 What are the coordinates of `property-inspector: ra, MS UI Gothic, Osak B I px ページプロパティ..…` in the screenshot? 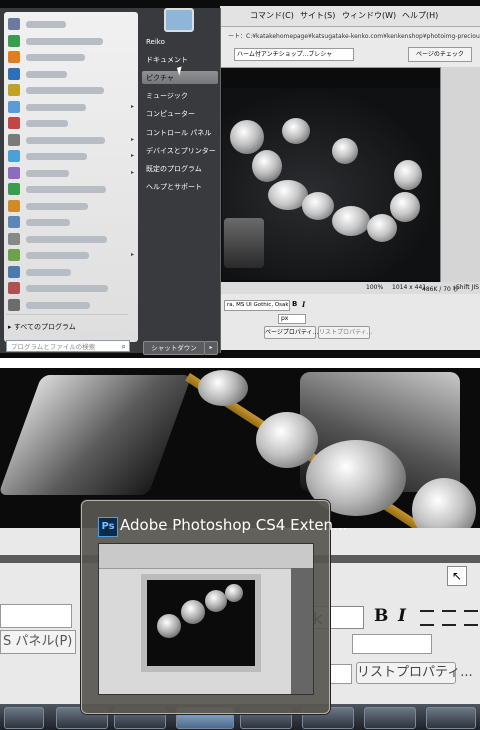 It's located at (350, 322).